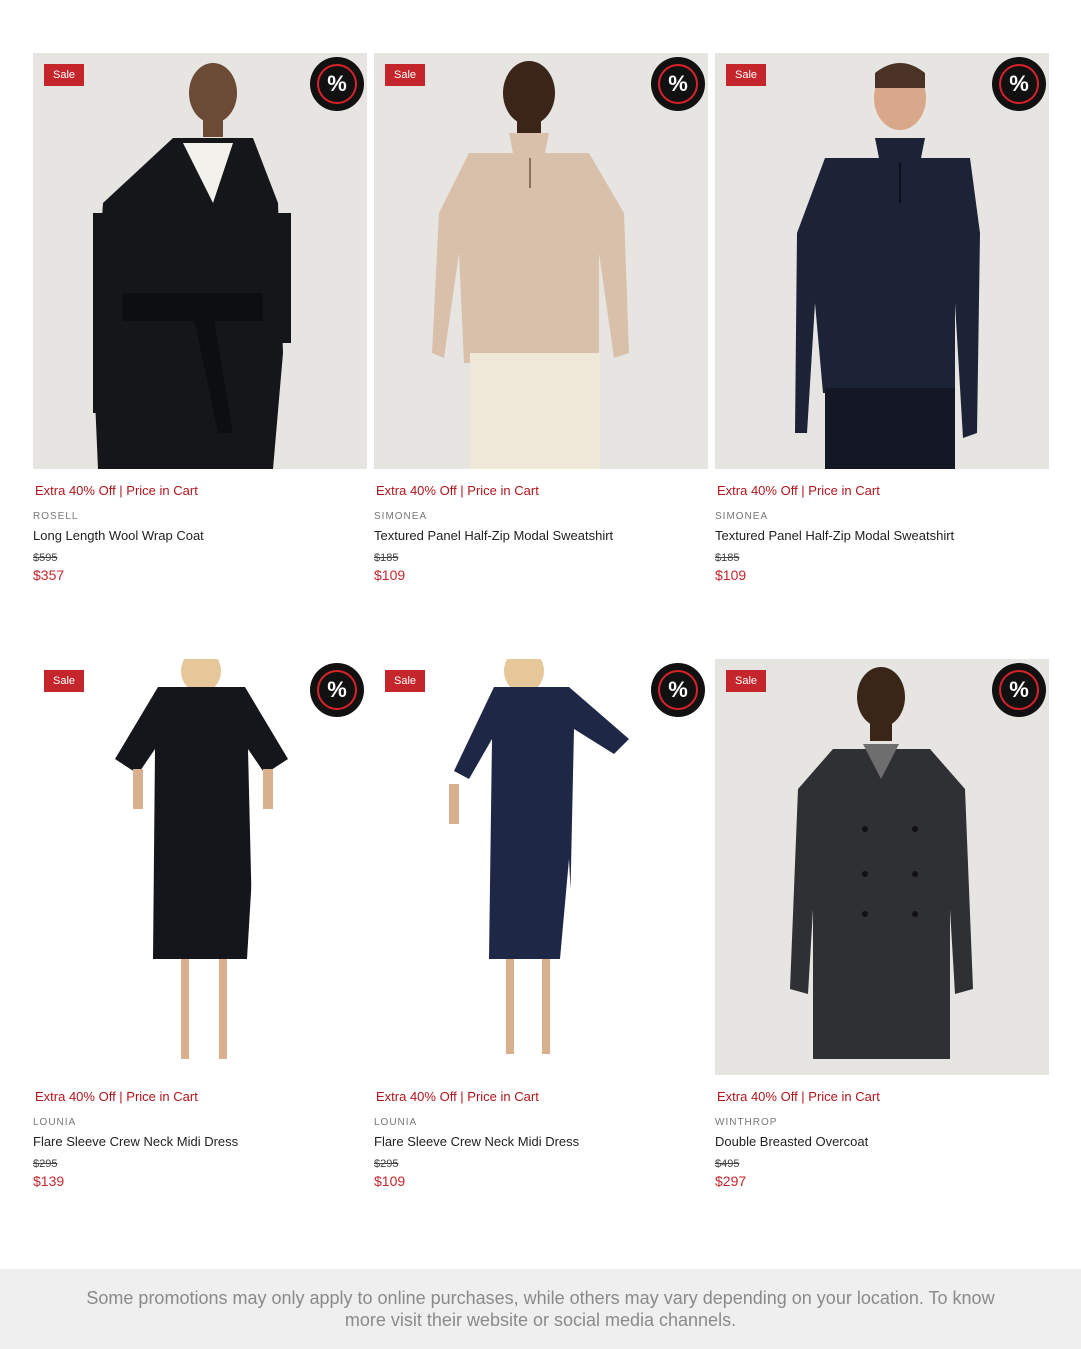 This screenshot has height=1349, width=1081. What do you see at coordinates (49, 575) in the screenshot?
I see `sale-price: $357` at bounding box center [49, 575].